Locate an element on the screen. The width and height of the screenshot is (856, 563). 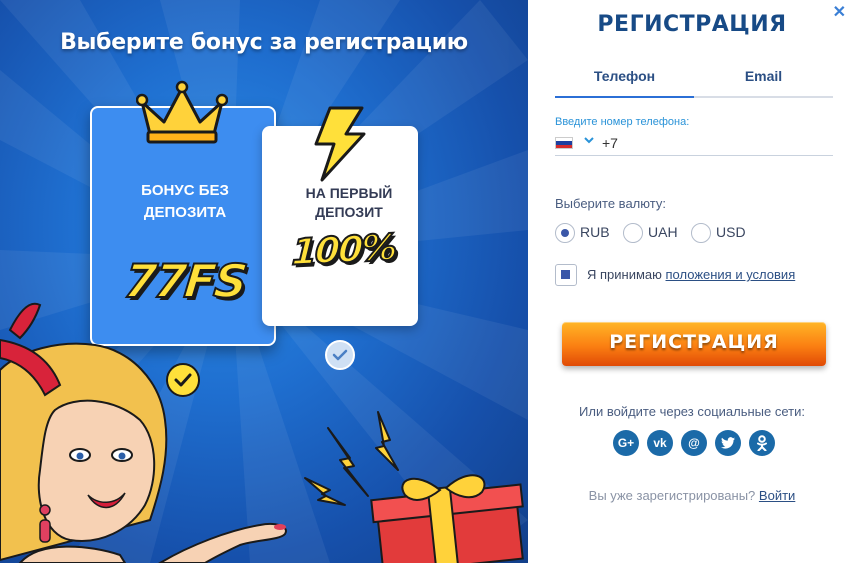
active-tab-indicator is located at coordinates (624, 97).